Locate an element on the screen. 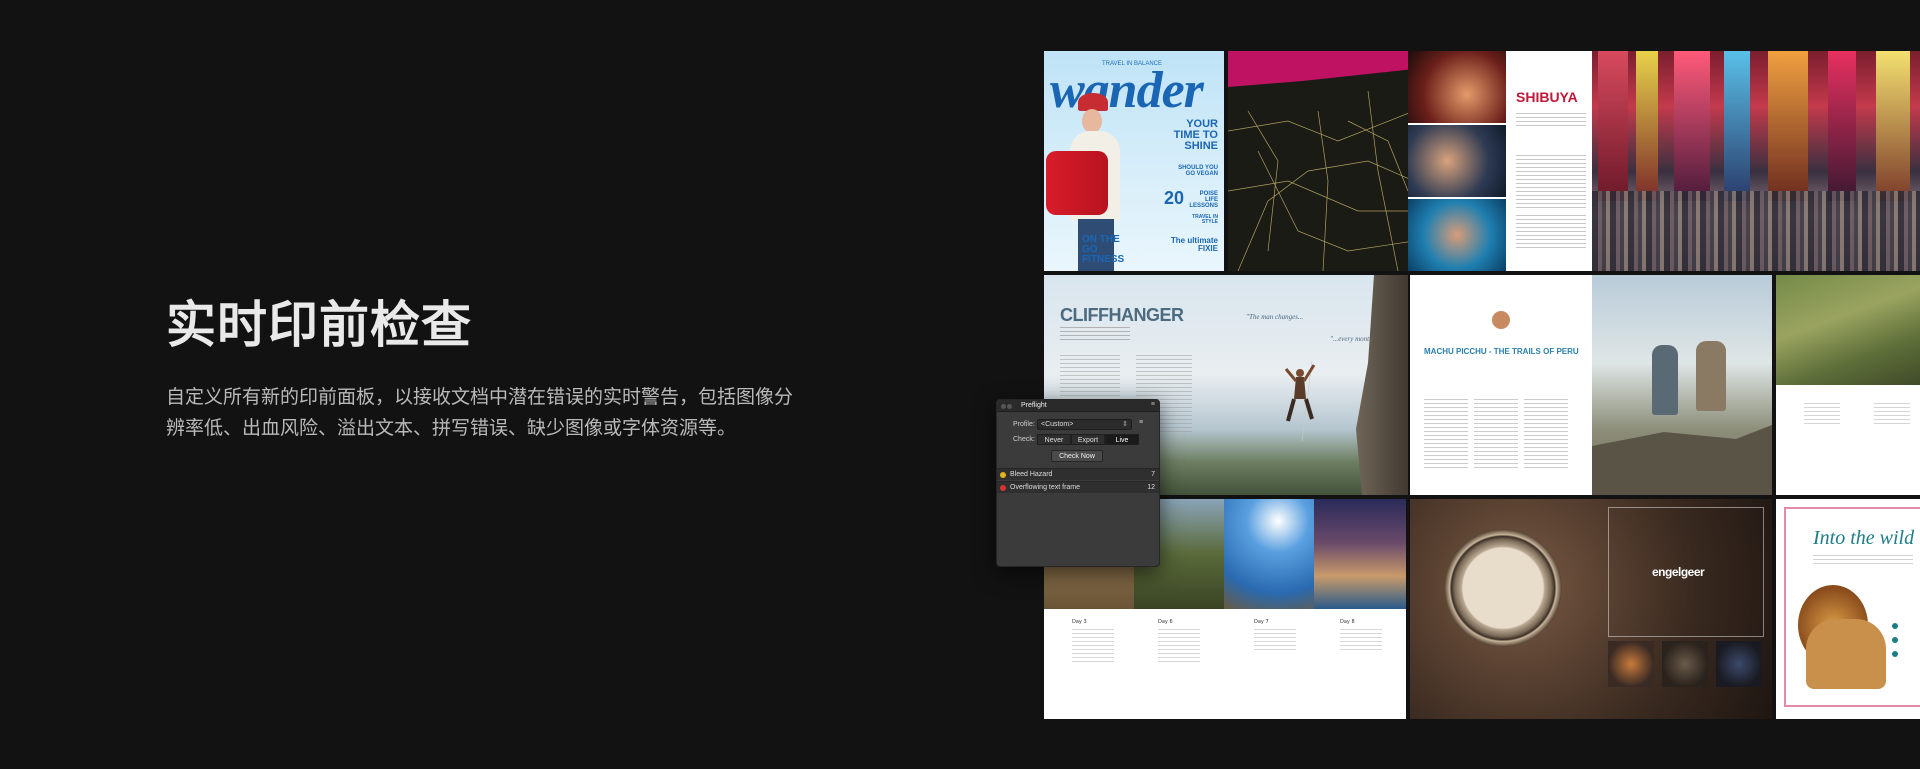  city-street-page is located at coordinates (1756, 161).